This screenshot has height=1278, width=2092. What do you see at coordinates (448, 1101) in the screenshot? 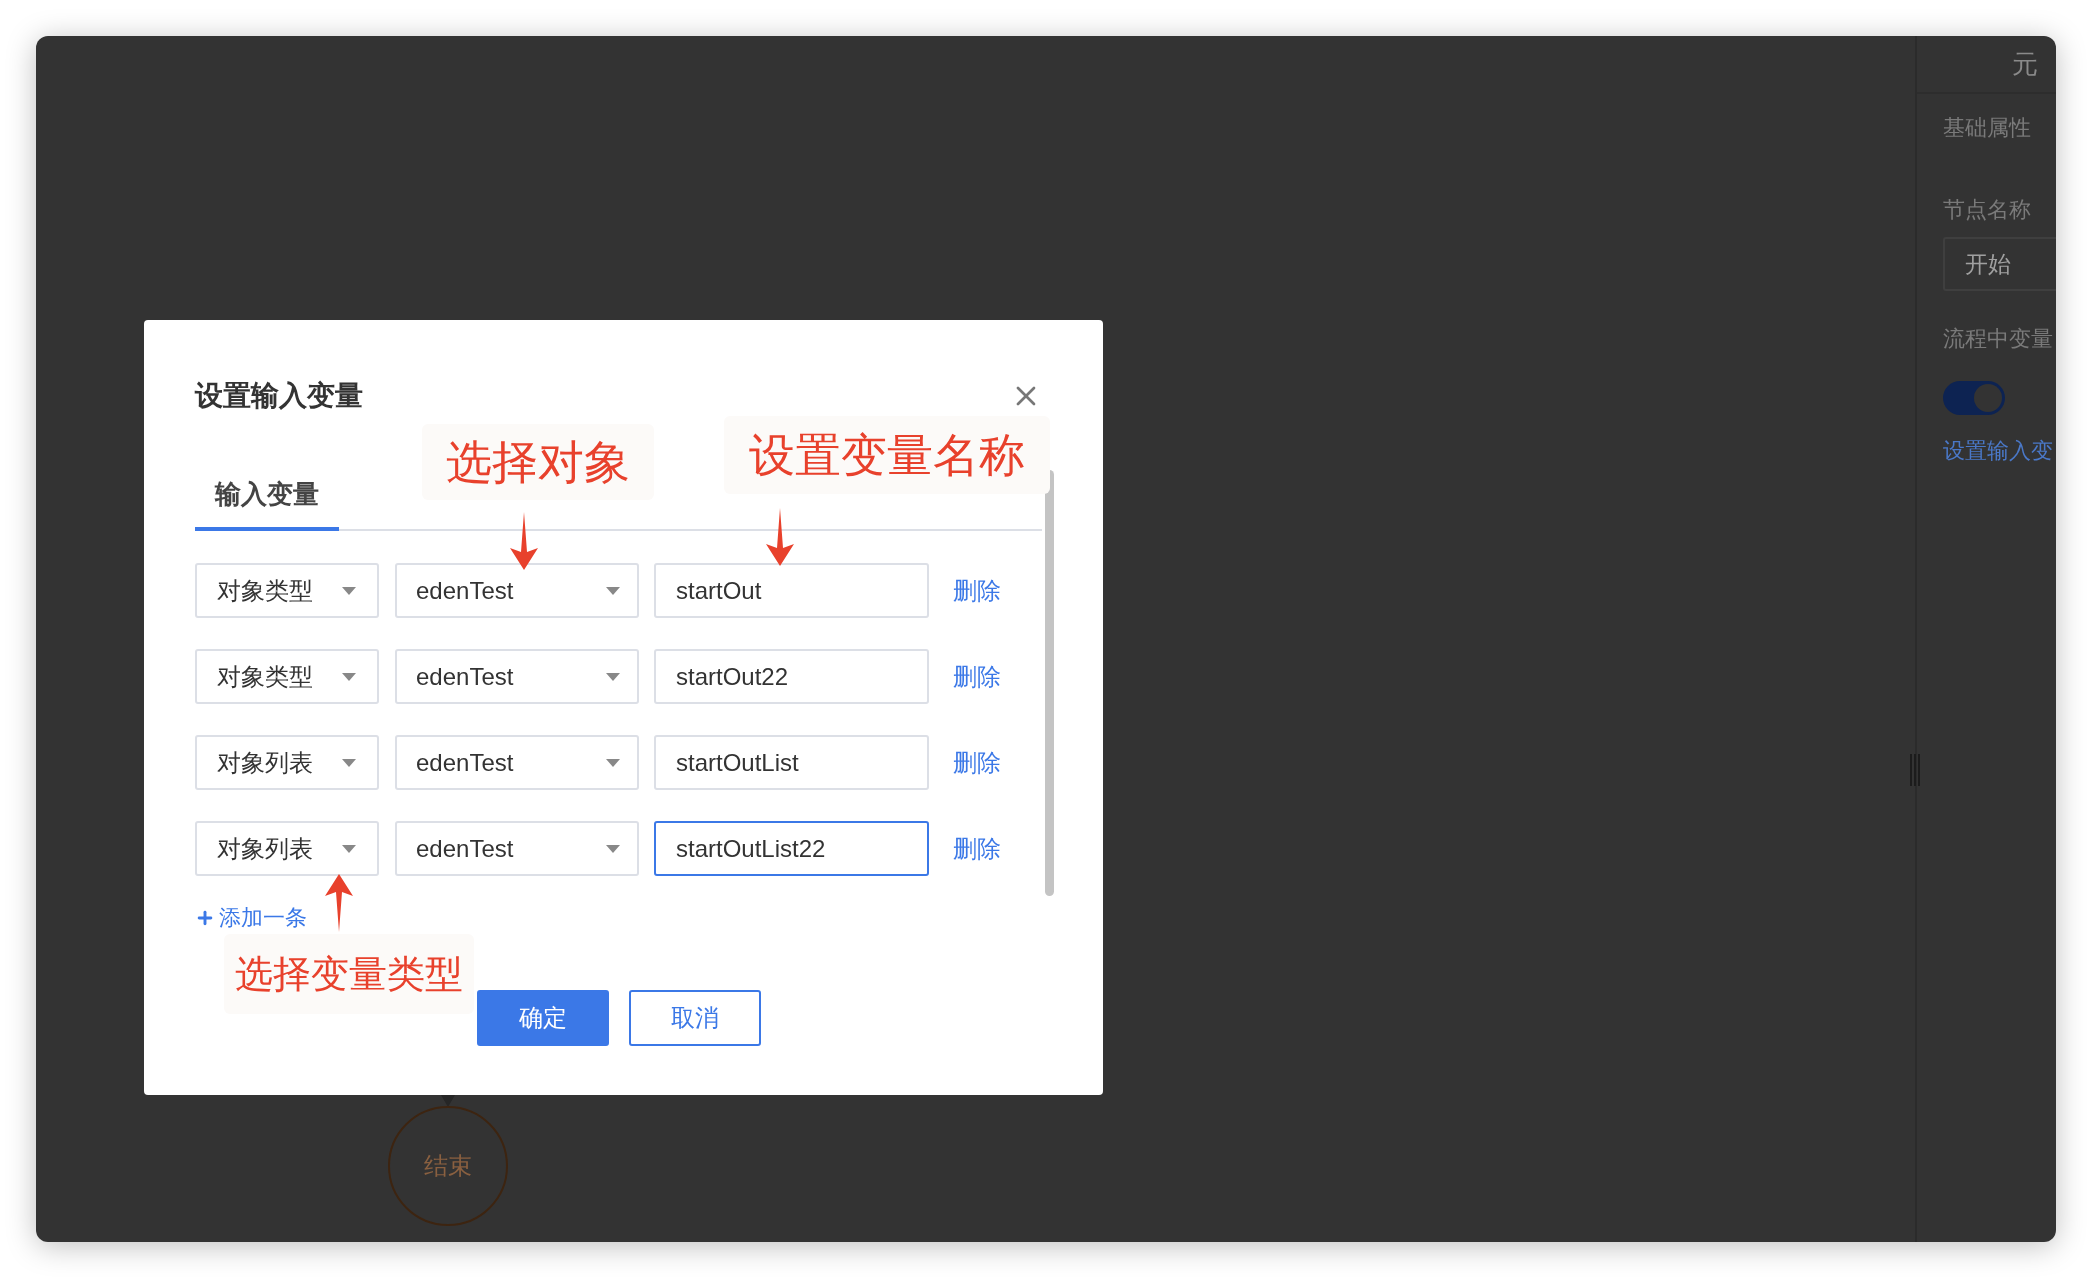
I see `connector-arrow` at bounding box center [448, 1101].